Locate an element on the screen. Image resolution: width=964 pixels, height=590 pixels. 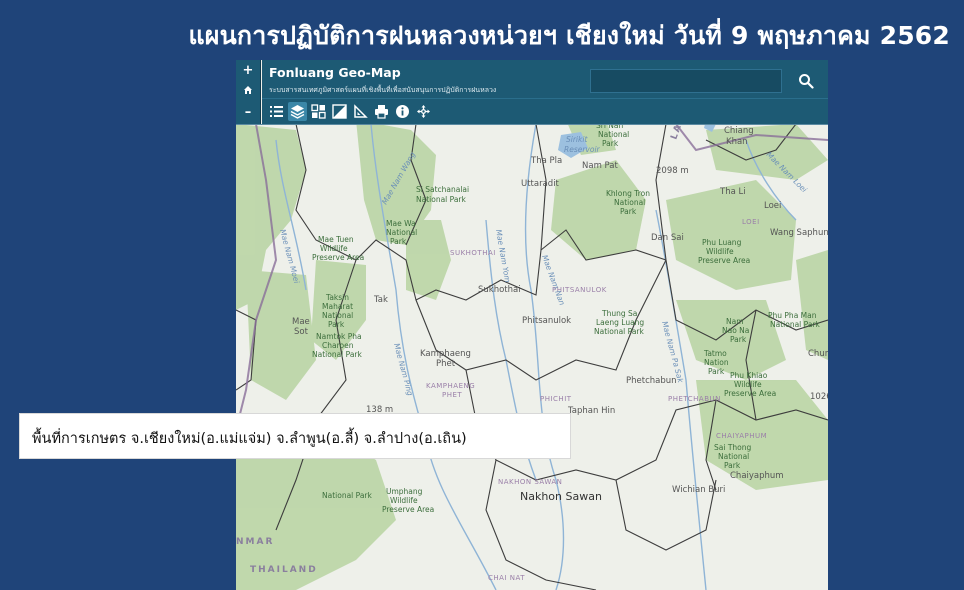
map-label: NAKHON SAWAN is located at coordinates (530, 482).